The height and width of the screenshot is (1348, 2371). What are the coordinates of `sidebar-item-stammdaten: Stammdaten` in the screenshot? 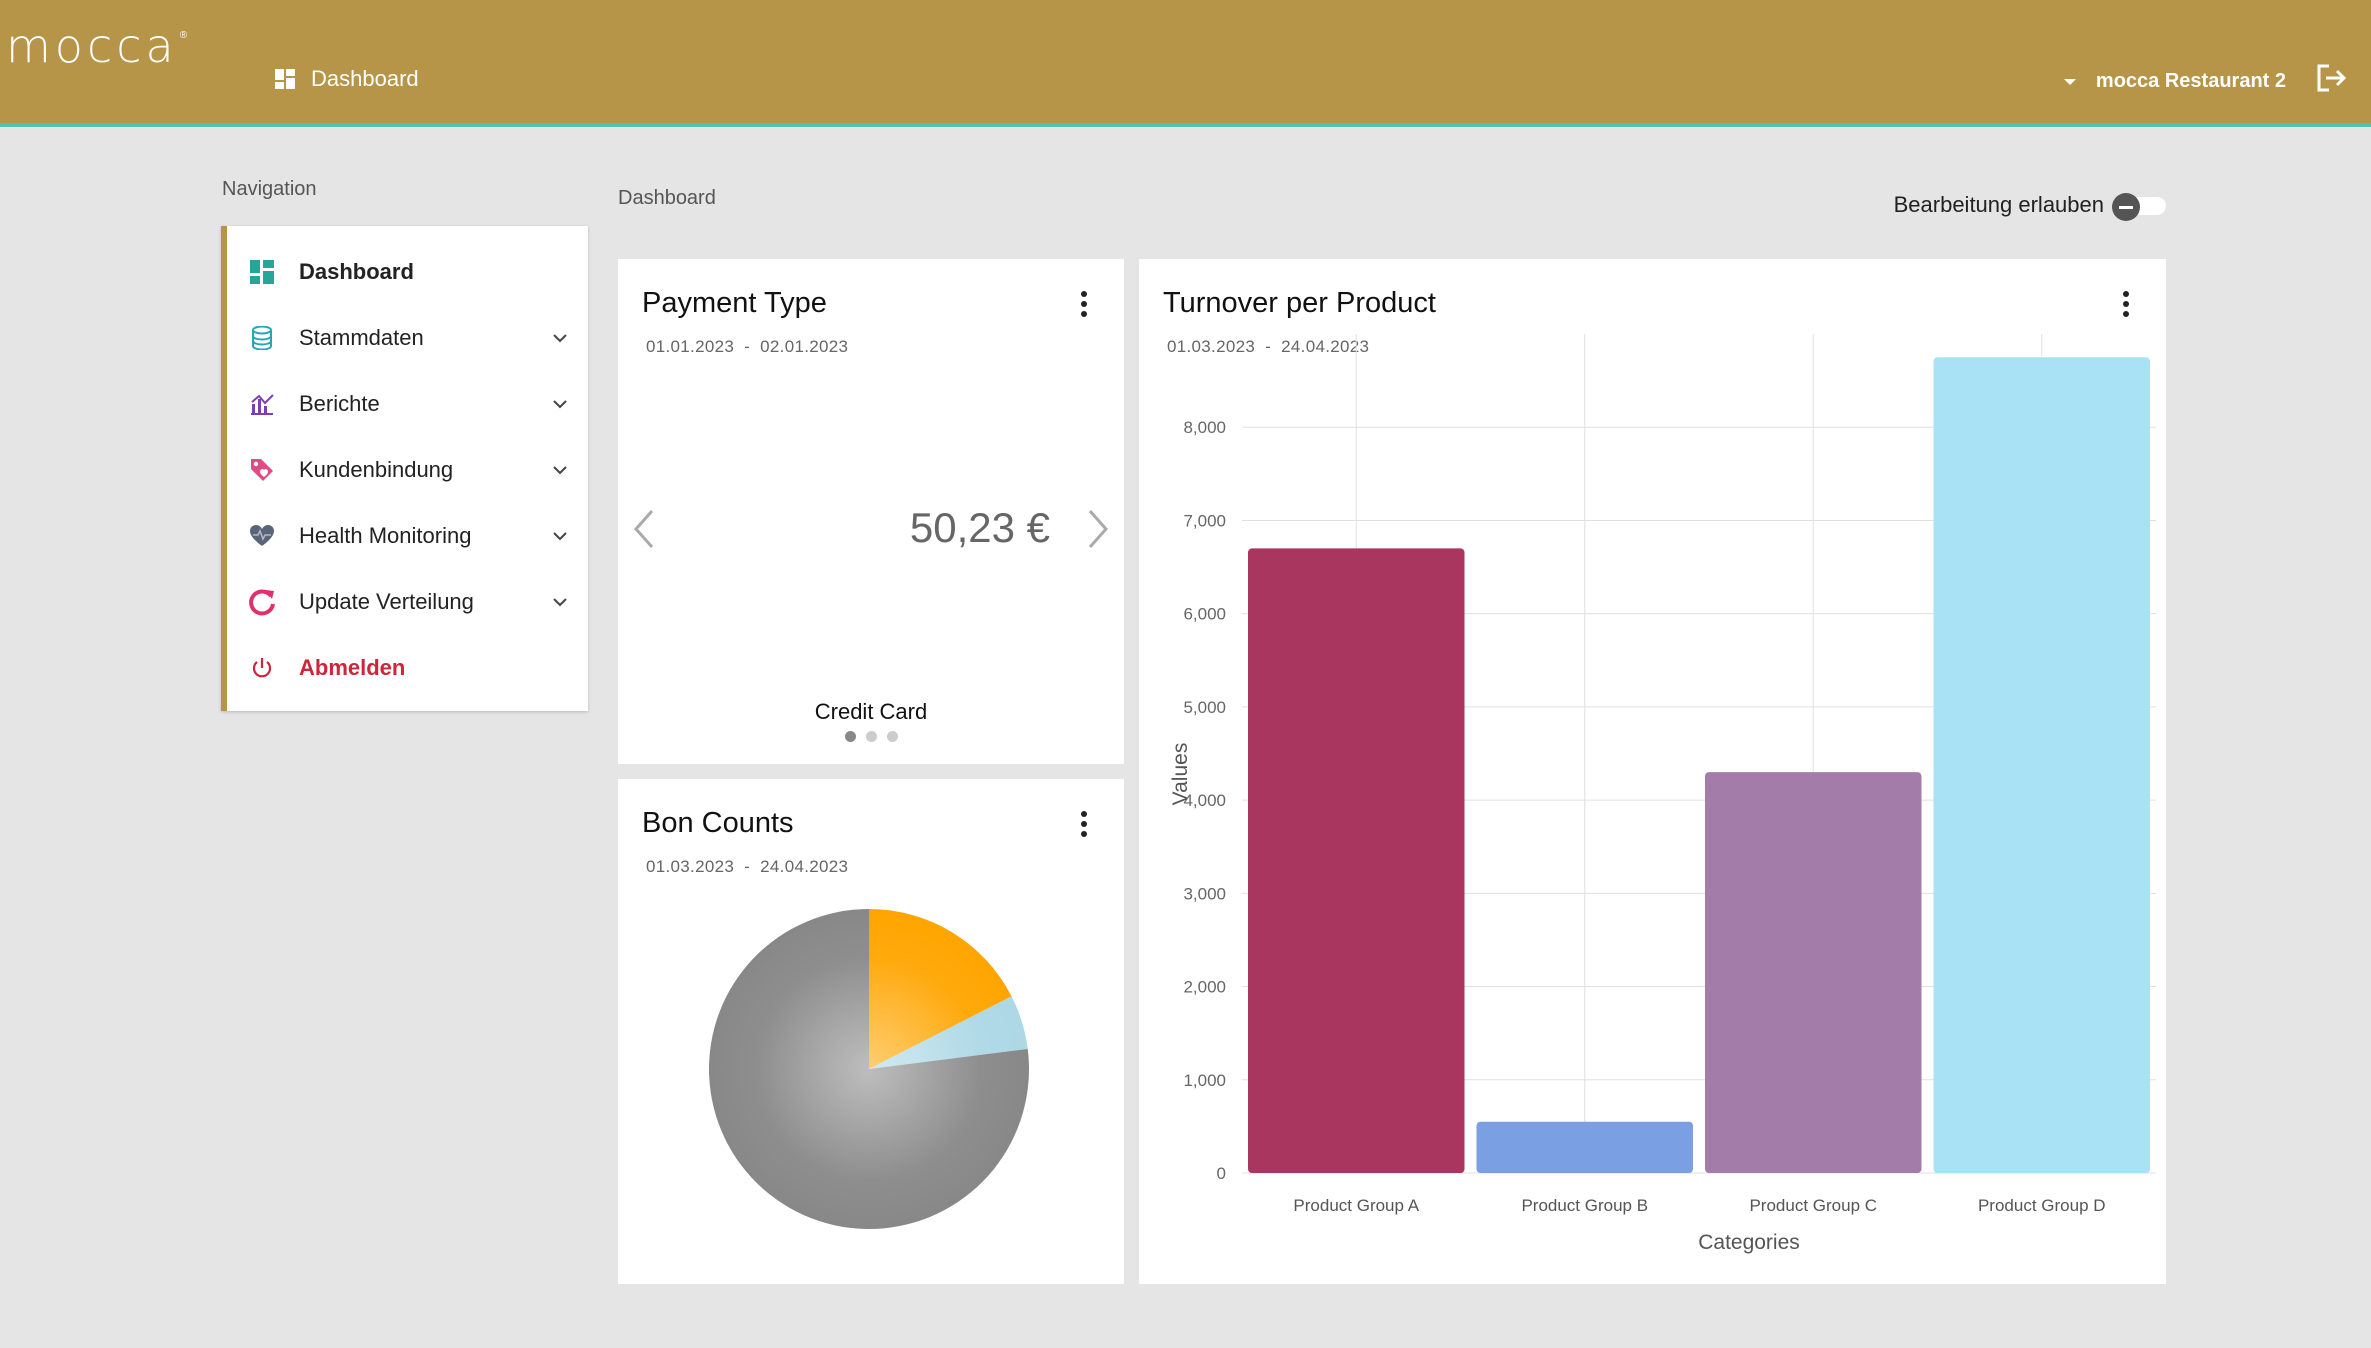 It's located at (407, 338).